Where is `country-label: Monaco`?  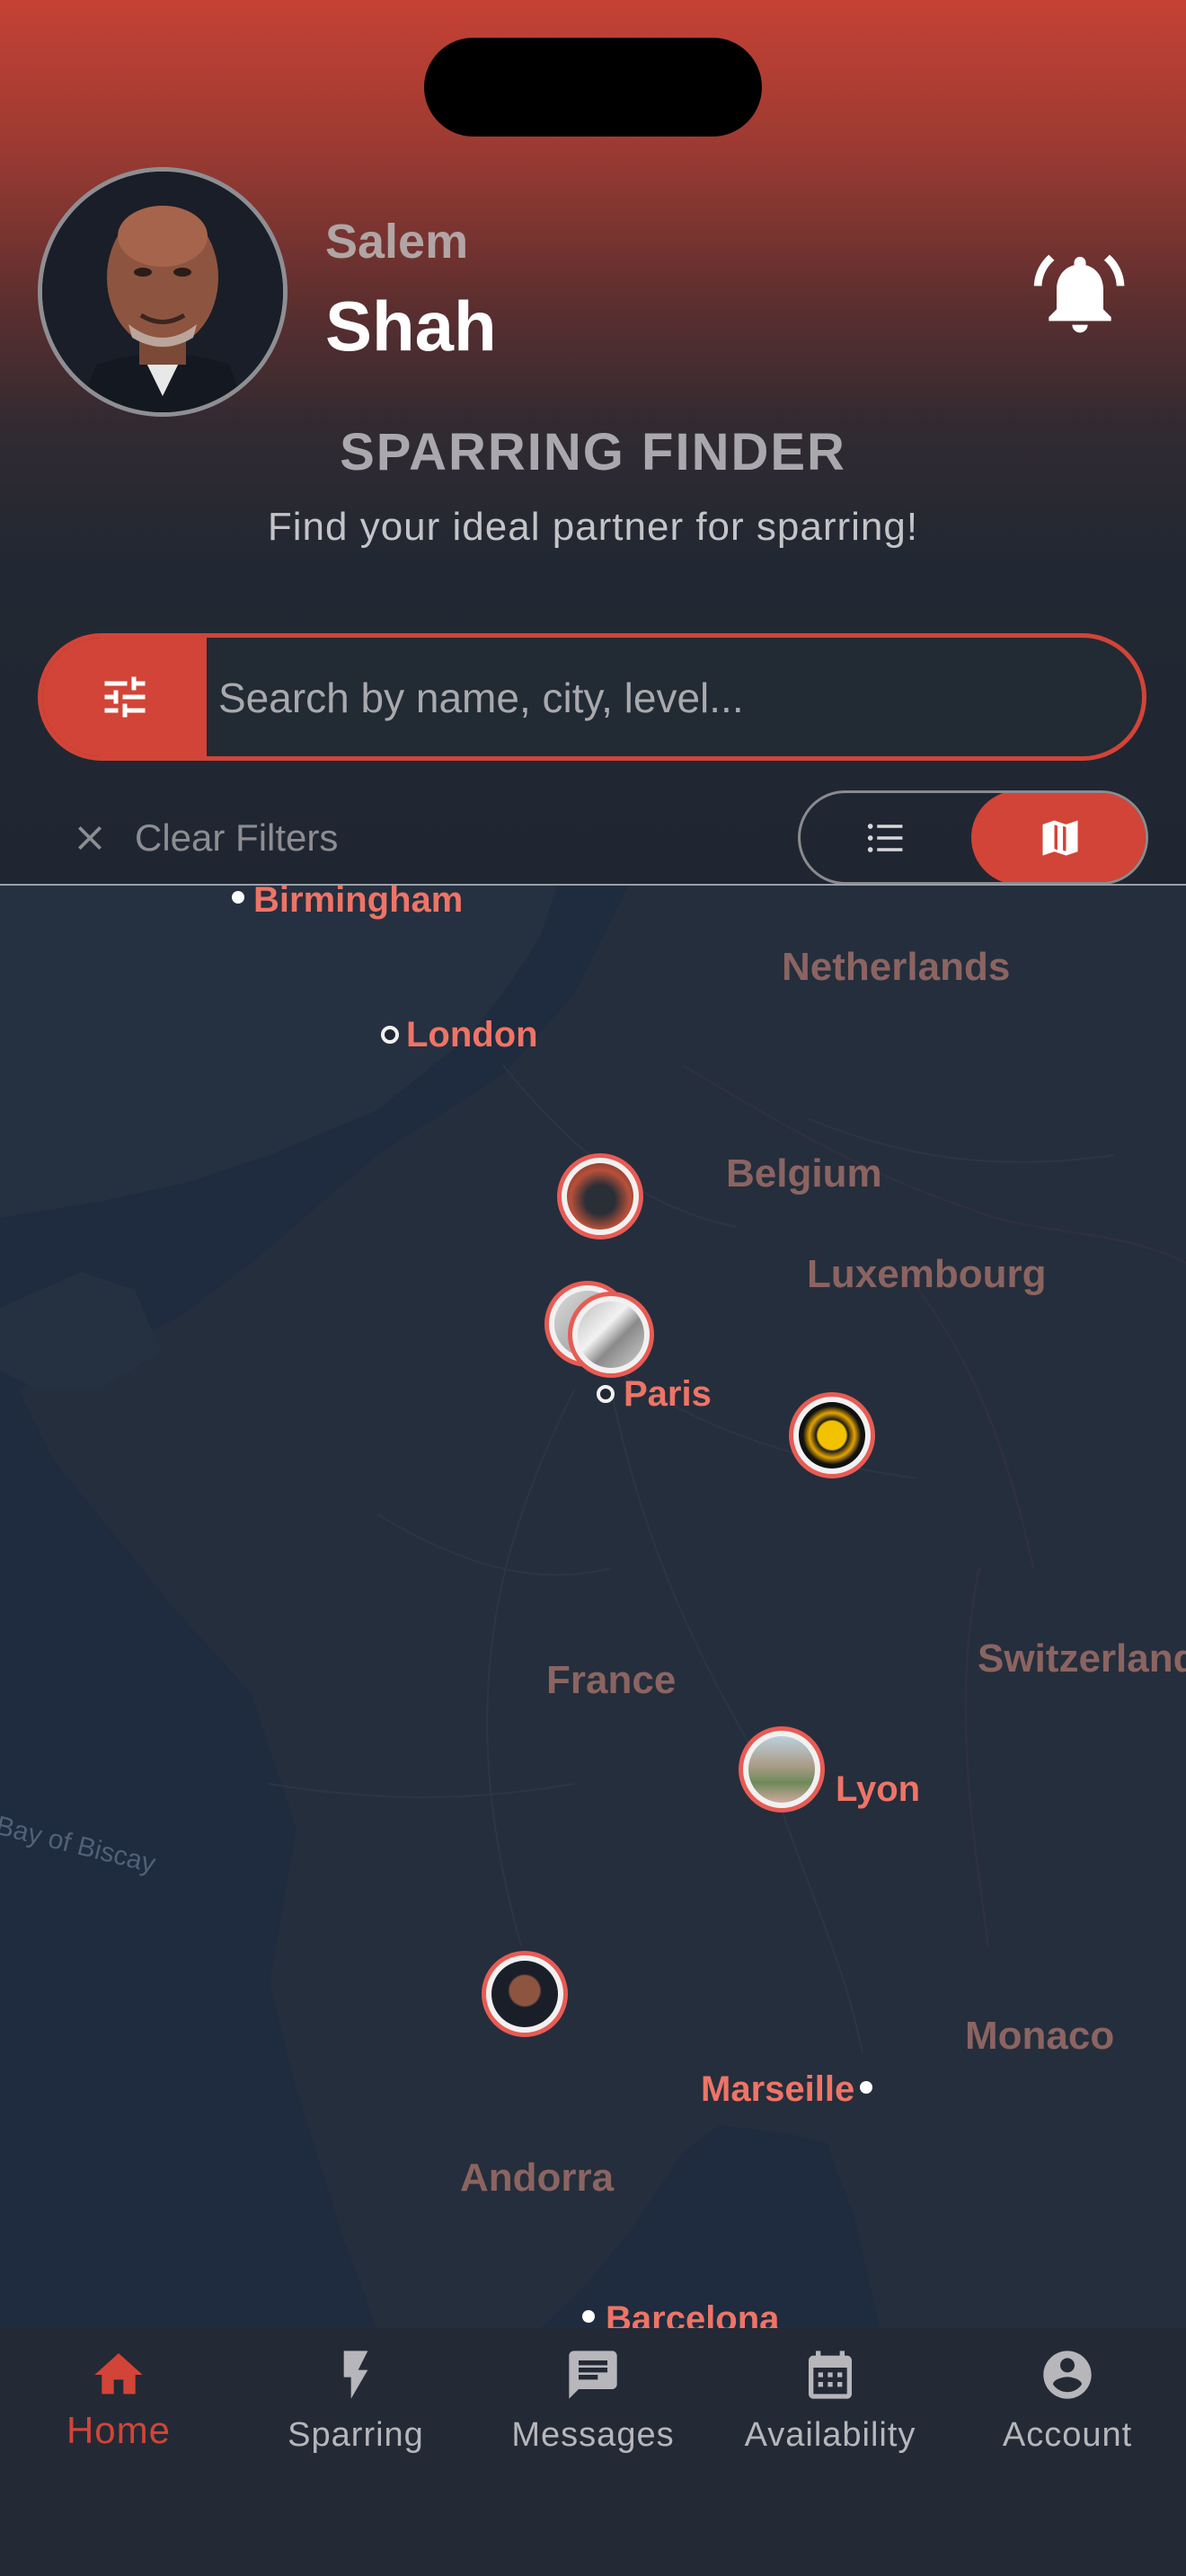
country-label: Monaco is located at coordinates (1040, 2036).